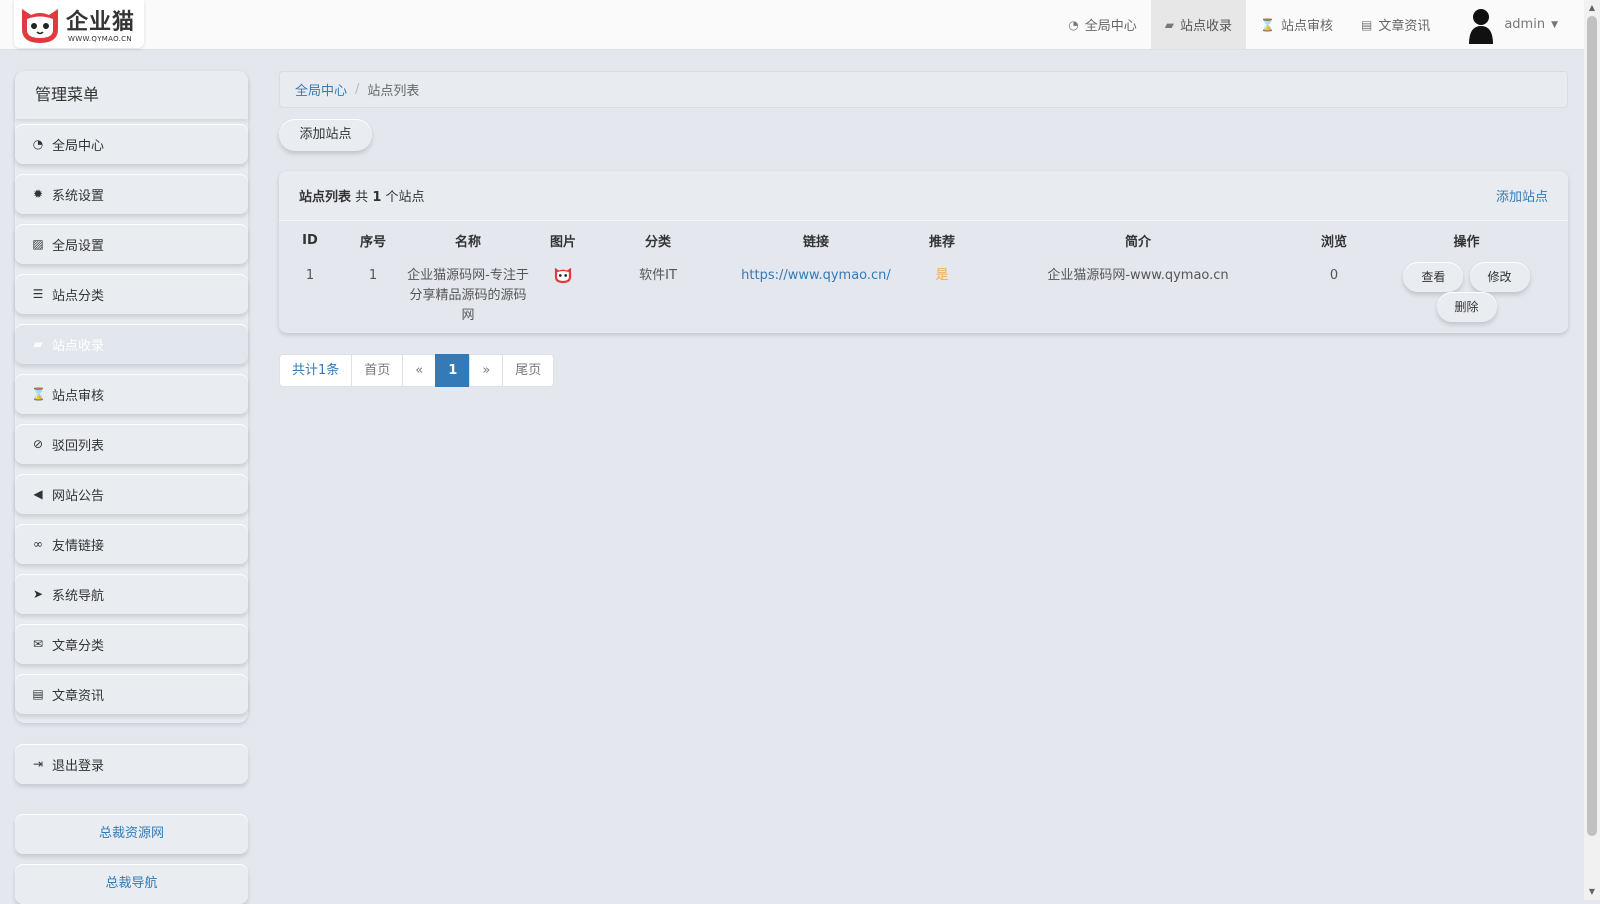 The width and height of the screenshot is (1600, 904). Describe the element at coordinates (78, 446) in the screenshot. I see `sidebar-item-label: 驳回列表` at that location.